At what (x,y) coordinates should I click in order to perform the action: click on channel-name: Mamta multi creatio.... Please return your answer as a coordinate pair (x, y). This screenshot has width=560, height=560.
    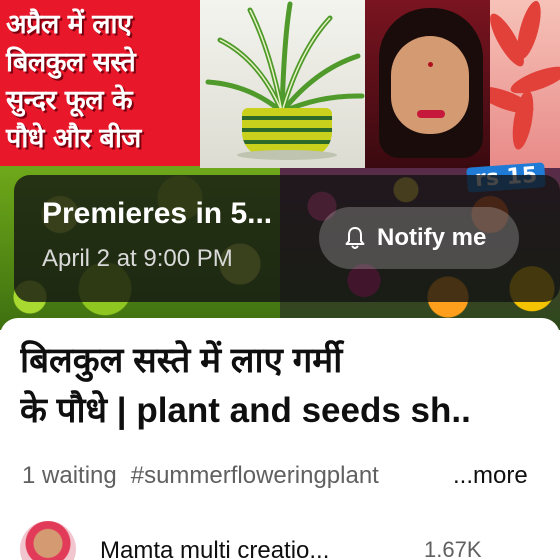
    Looking at the image, I should click on (214, 548).